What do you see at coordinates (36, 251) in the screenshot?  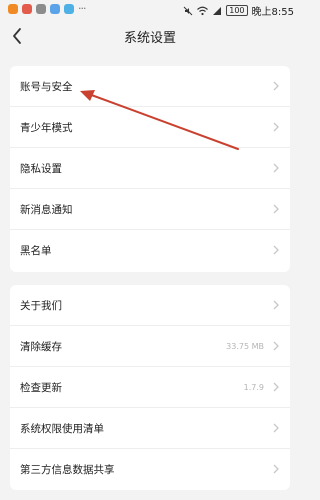 I see `settings-item-label: 黑名单` at bounding box center [36, 251].